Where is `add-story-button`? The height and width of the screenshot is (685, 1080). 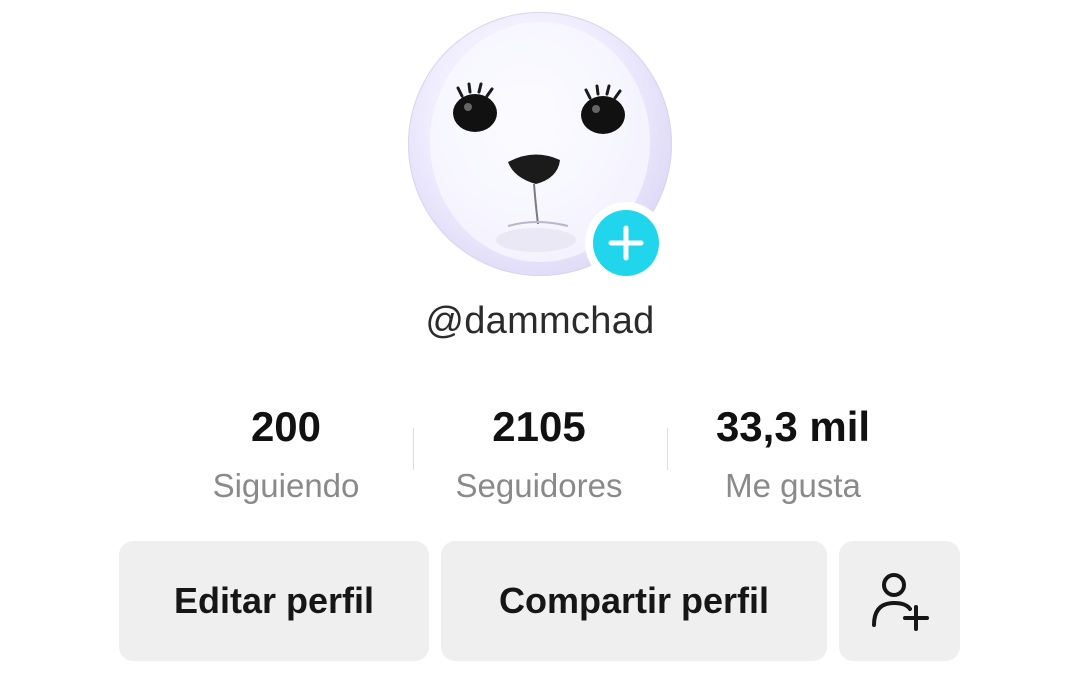 add-story-button is located at coordinates (626, 243).